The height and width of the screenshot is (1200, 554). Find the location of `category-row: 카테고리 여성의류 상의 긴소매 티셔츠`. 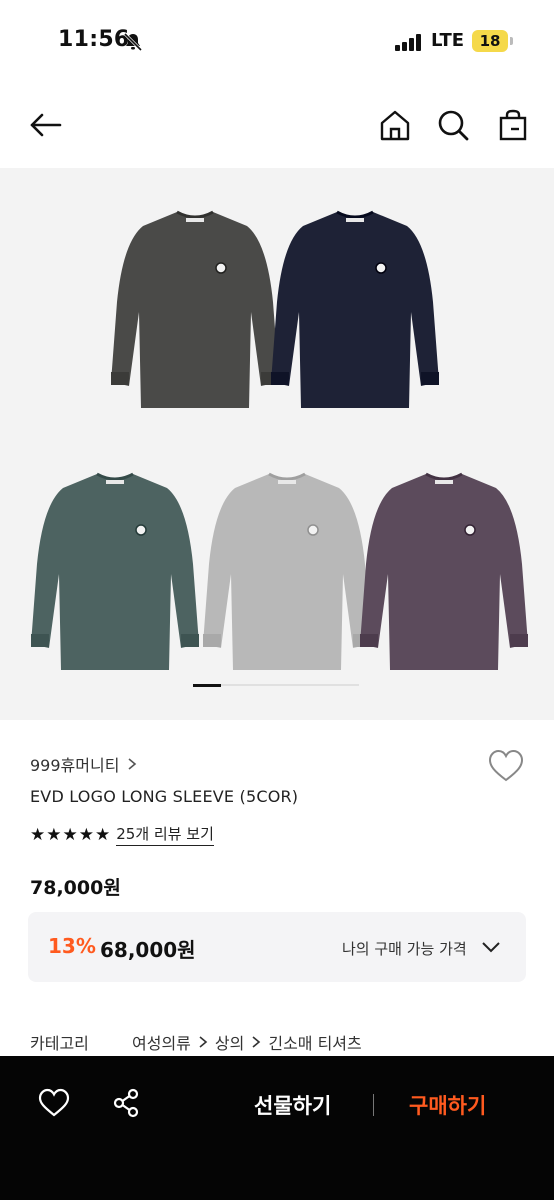

category-row: 카테고리 여성의류 상의 긴소매 티셔츠 is located at coordinates (196, 1042).